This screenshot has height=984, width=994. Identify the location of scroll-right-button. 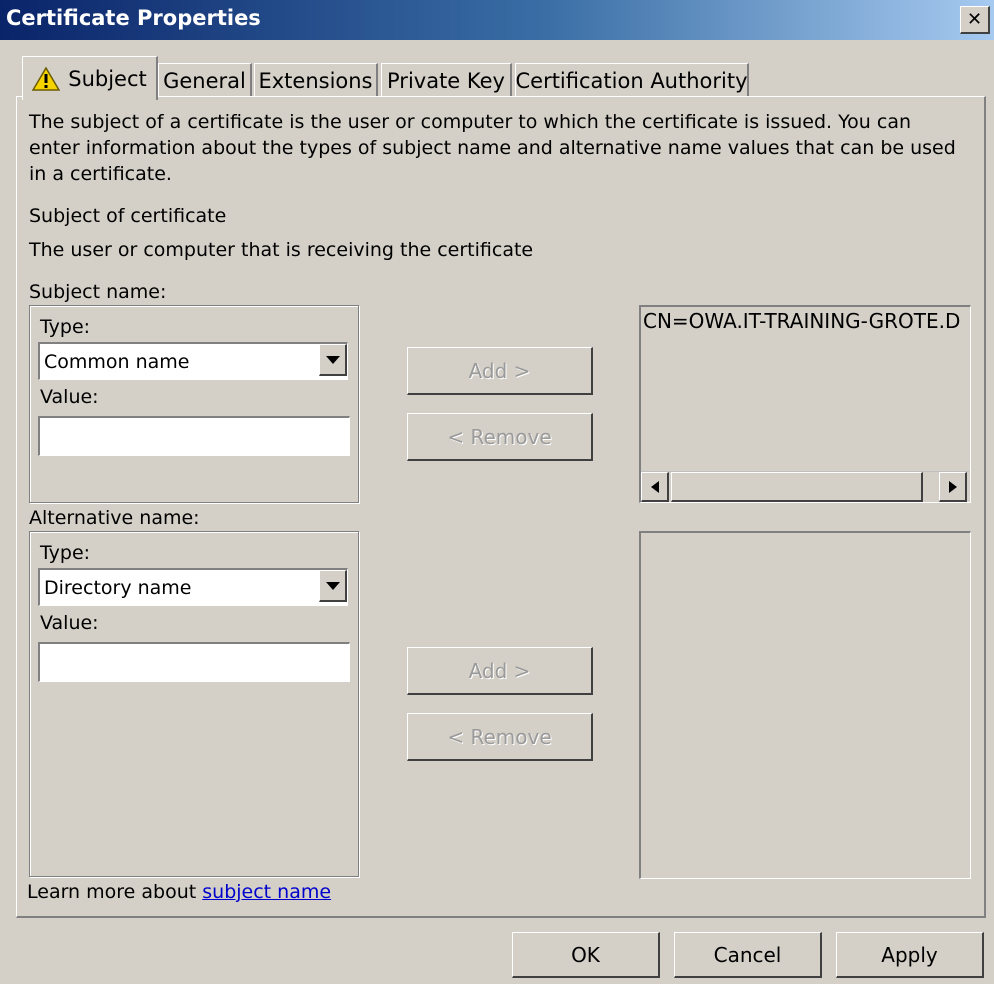
(953, 487).